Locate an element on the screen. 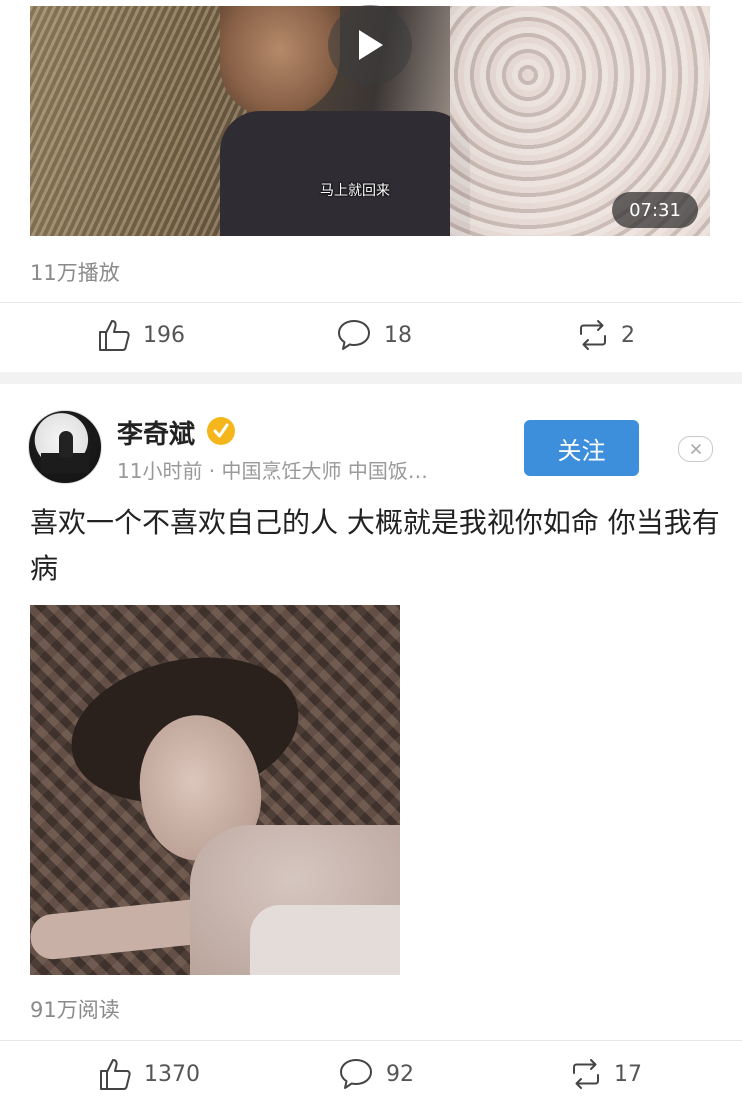 This screenshot has width=742, height=1112. comment-count: 92 is located at coordinates (400, 1074).